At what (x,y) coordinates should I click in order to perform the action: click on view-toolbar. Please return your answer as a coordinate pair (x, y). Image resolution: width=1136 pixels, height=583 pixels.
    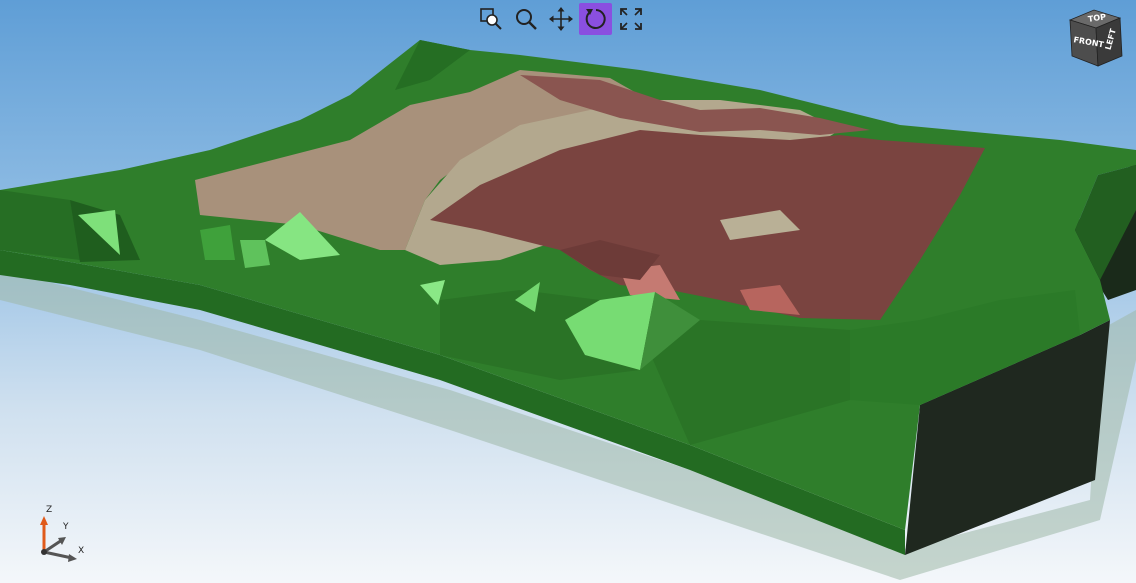
    Looking at the image, I should click on (560, 19).